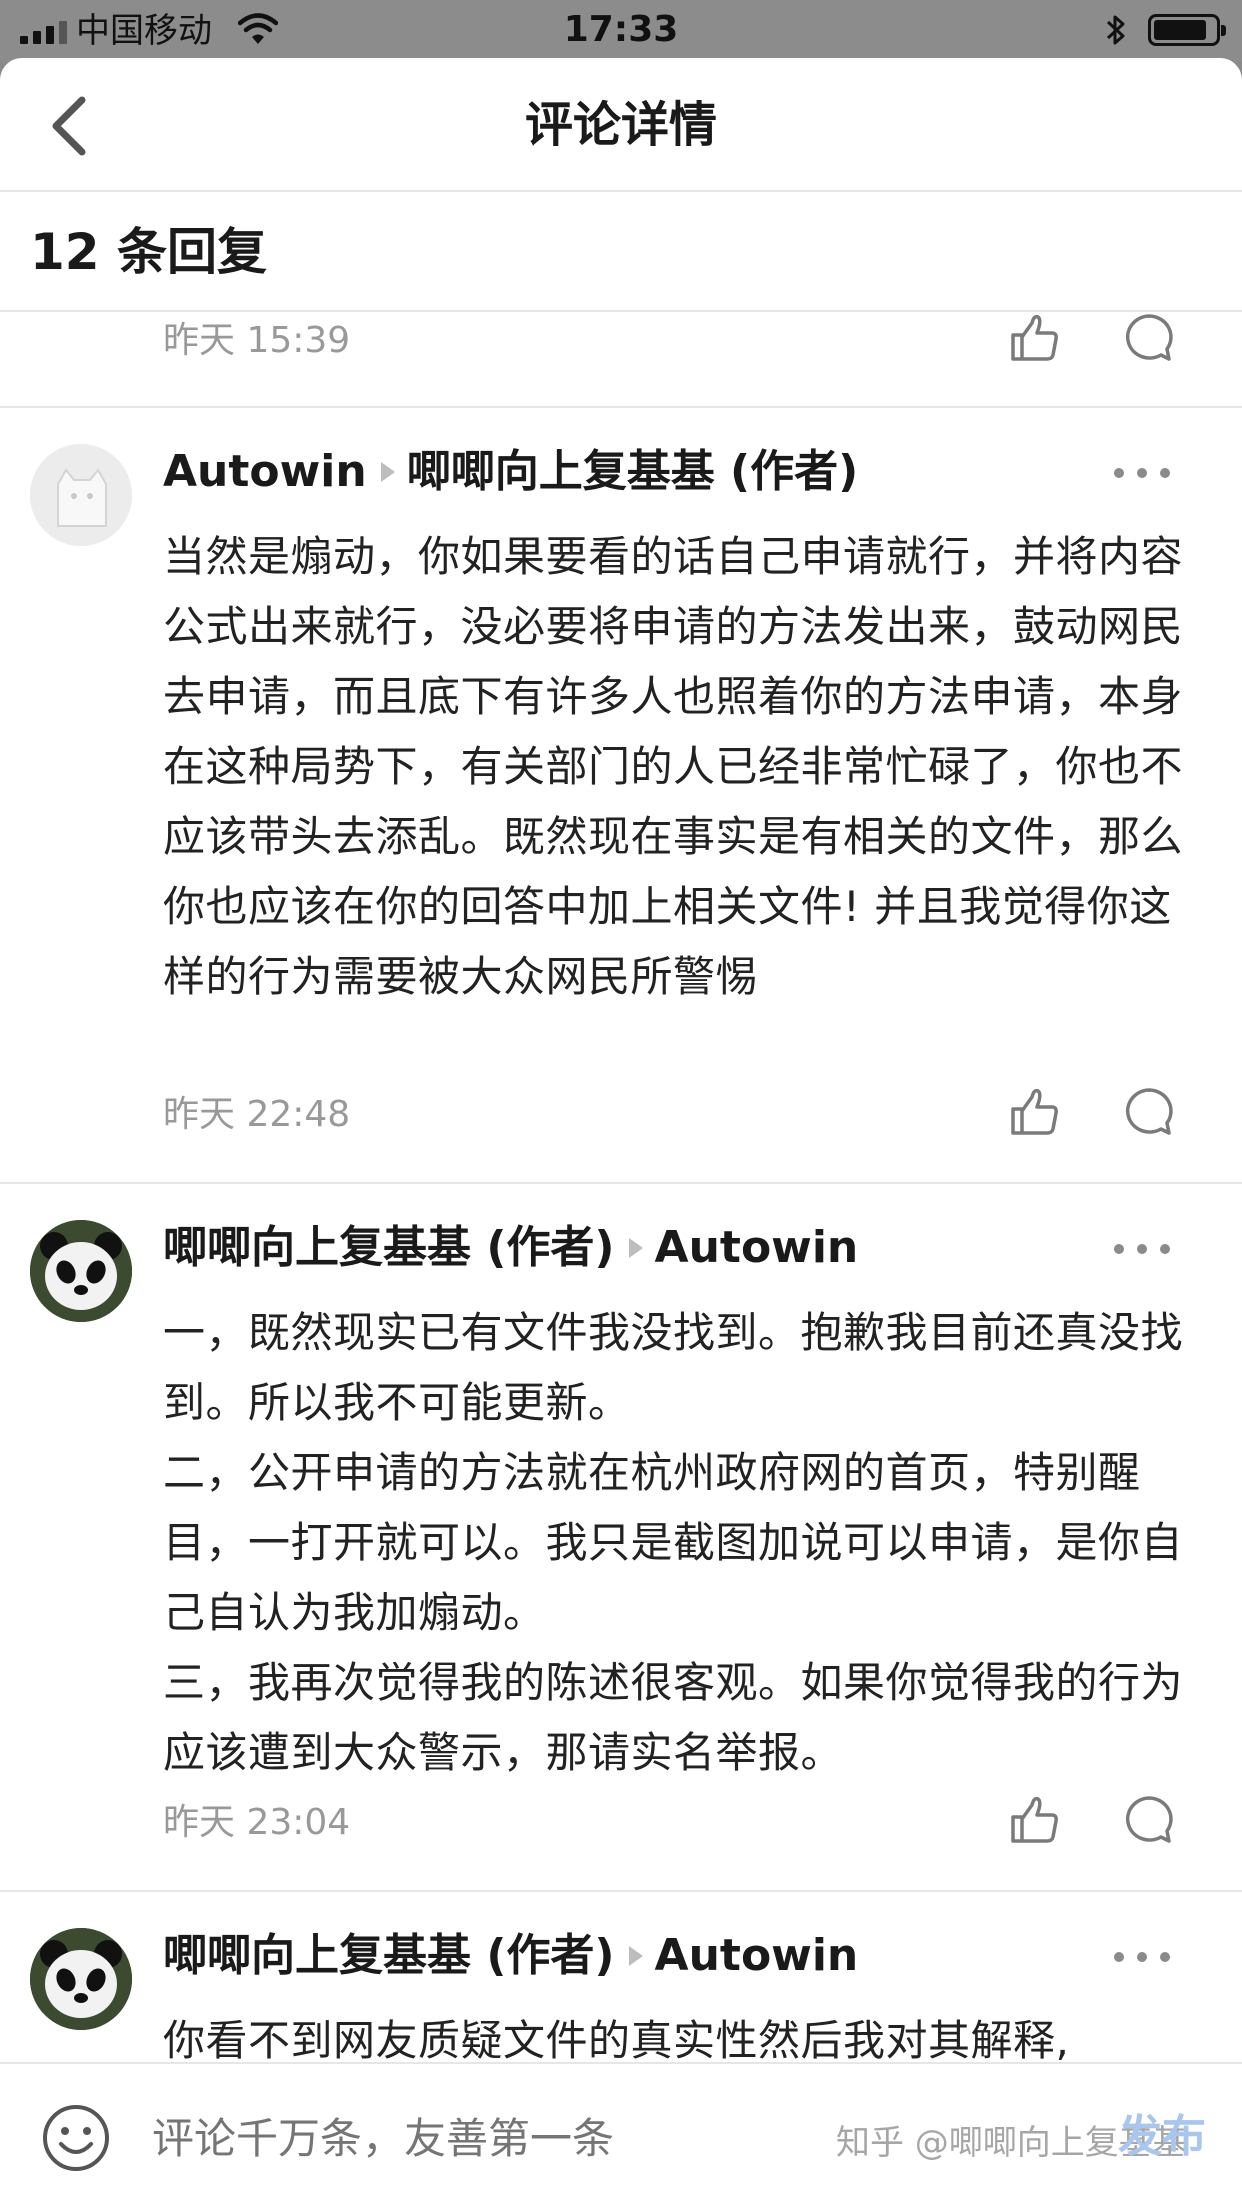  What do you see at coordinates (265, 472) in the screenshot?
I see `author-name: Autowin` at bounding box center [265, 472].